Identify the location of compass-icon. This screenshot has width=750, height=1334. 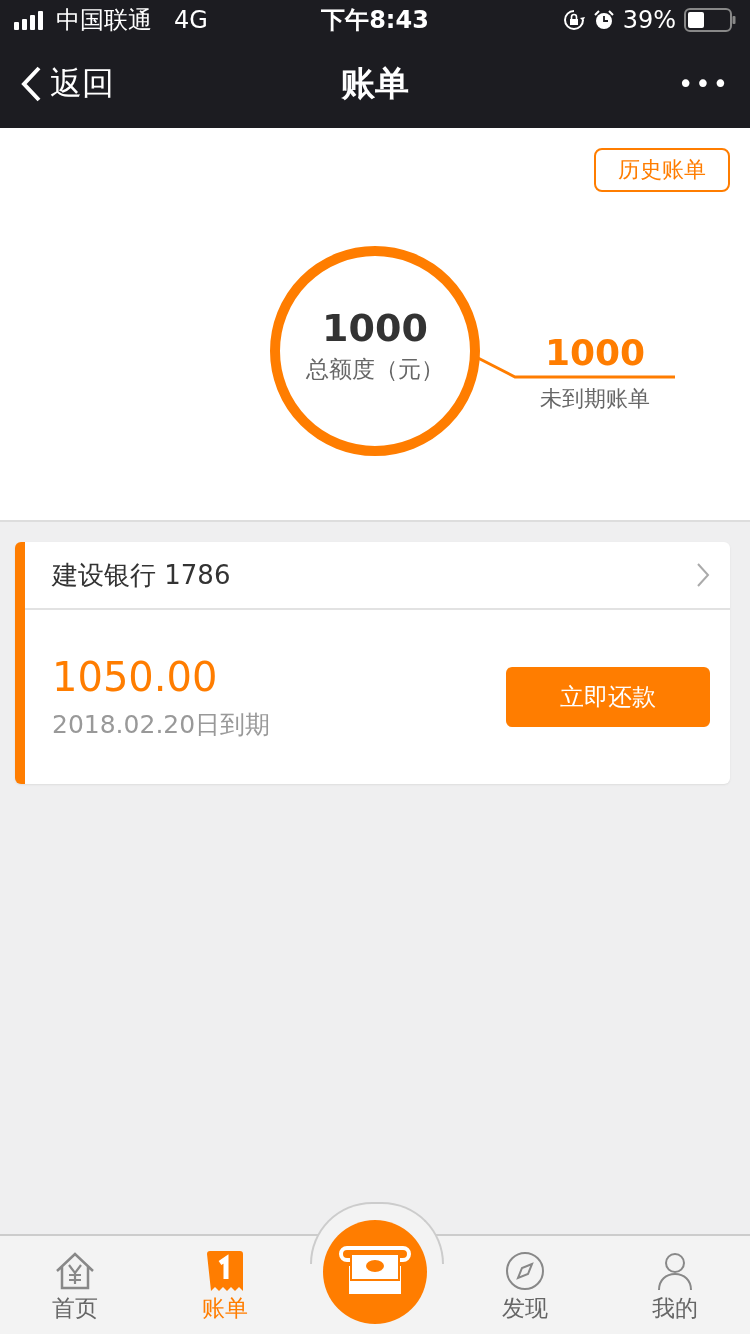
(525, 1271).